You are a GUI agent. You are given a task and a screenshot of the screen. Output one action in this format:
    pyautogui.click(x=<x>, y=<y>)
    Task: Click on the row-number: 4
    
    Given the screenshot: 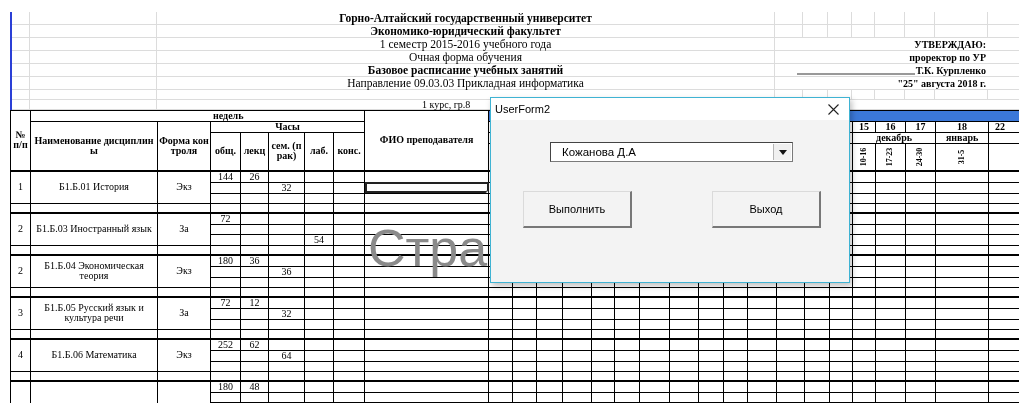 What is the action you would take?
    pyautogui.click(x=20, y=354)
    